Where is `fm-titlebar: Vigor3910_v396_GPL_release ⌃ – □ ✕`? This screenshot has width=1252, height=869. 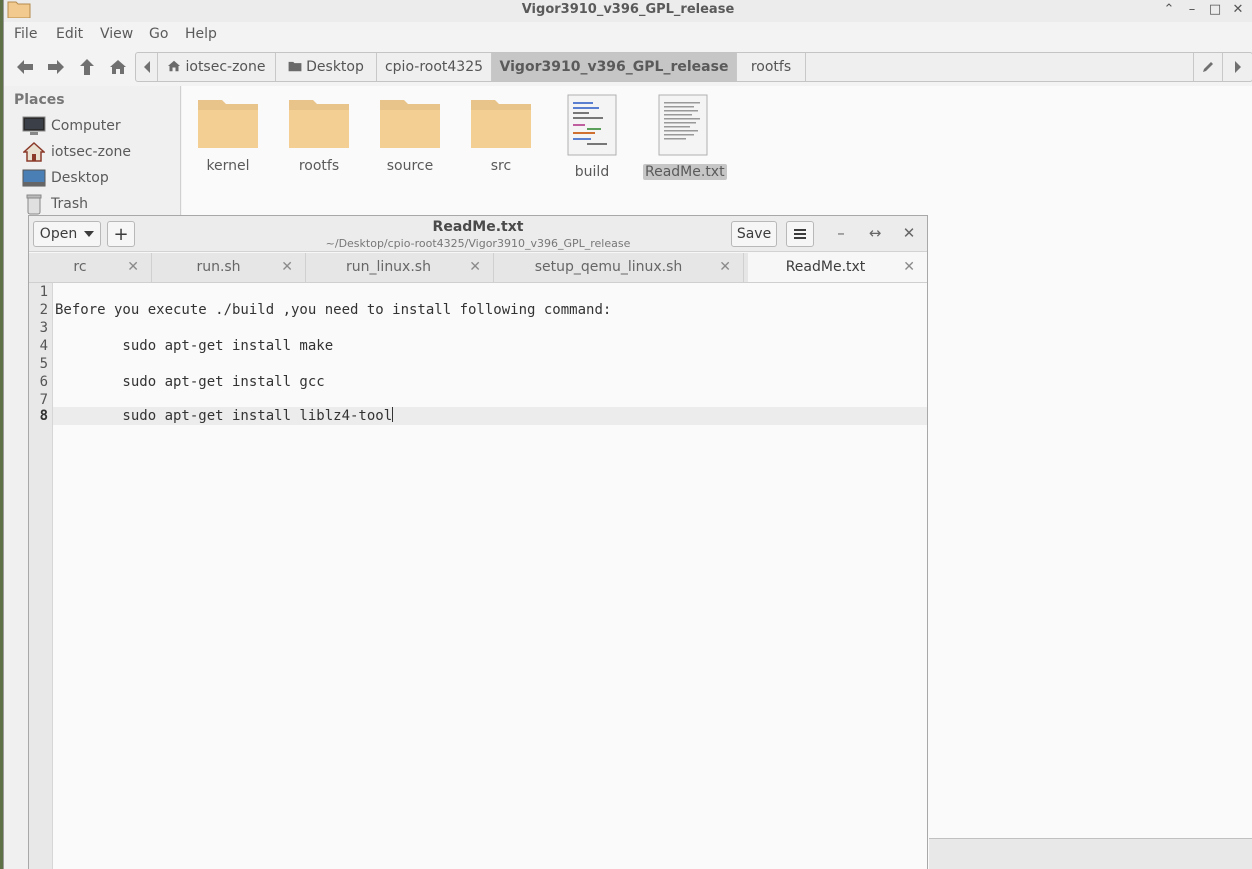
fm-titlebar: Vigor3910_v396_GPL_release ⌃ – □ ✕ is located at coordinates (628, 11).